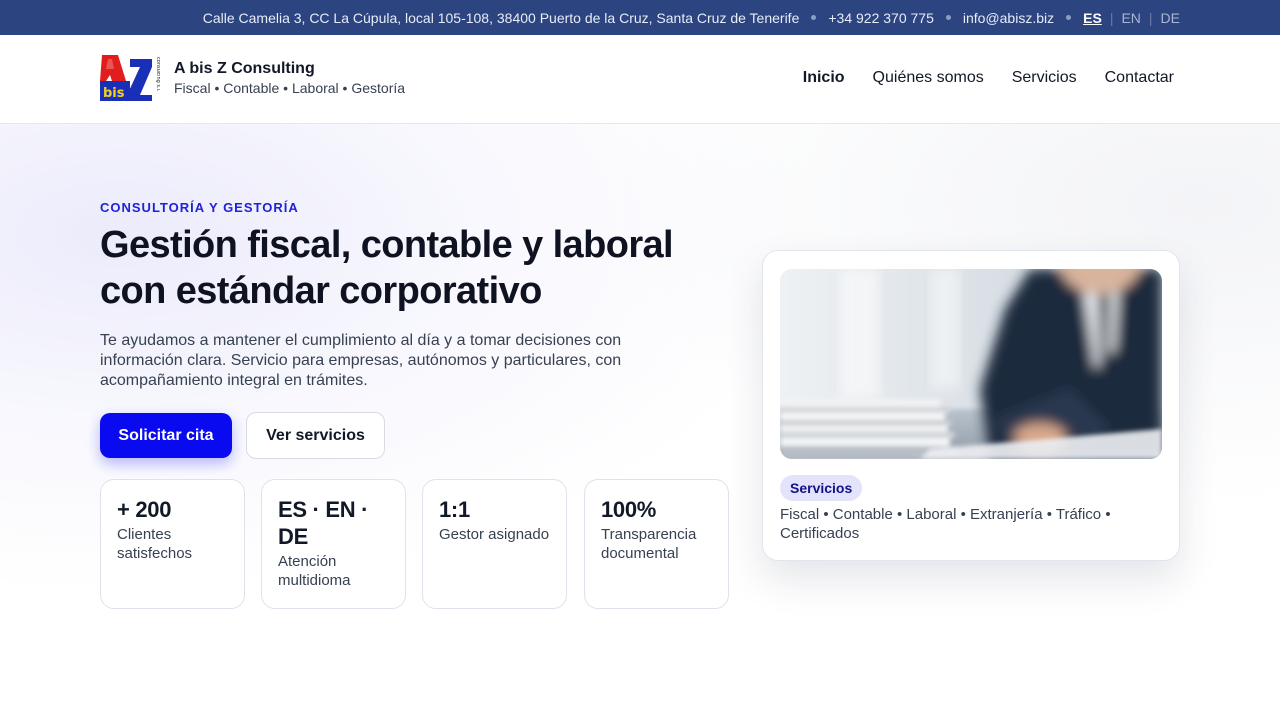 The width and height of the screenshot is (1280, 720). Describe the element at coordinates (315, 435) in the screenshot. I see `view-services-button: Ver servicios` at that location.